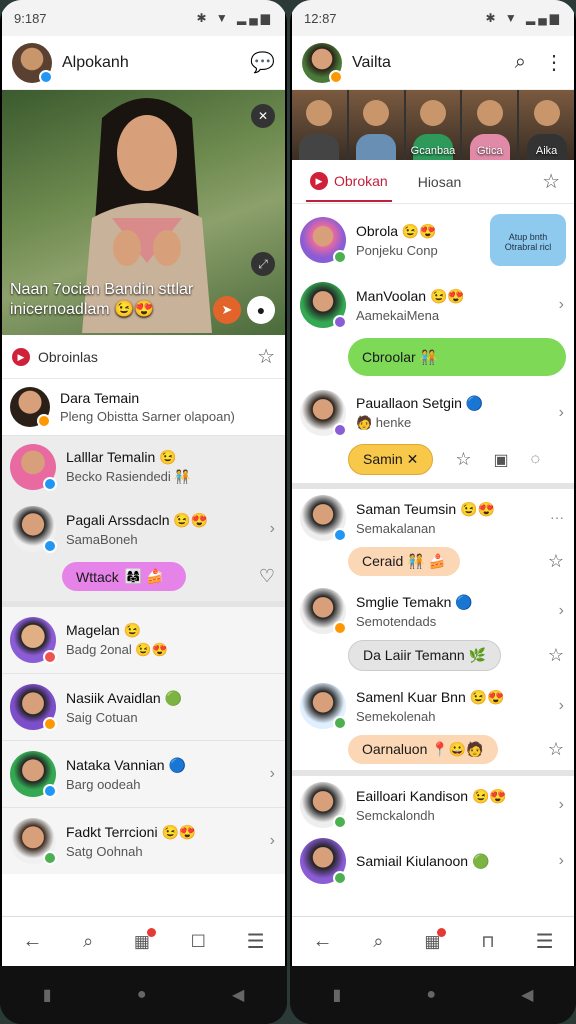 The width and height of the screenshot is (576, 1024). I want to click on action-card-button: Atup bnth Otrabral ricl, so click(528, 240).